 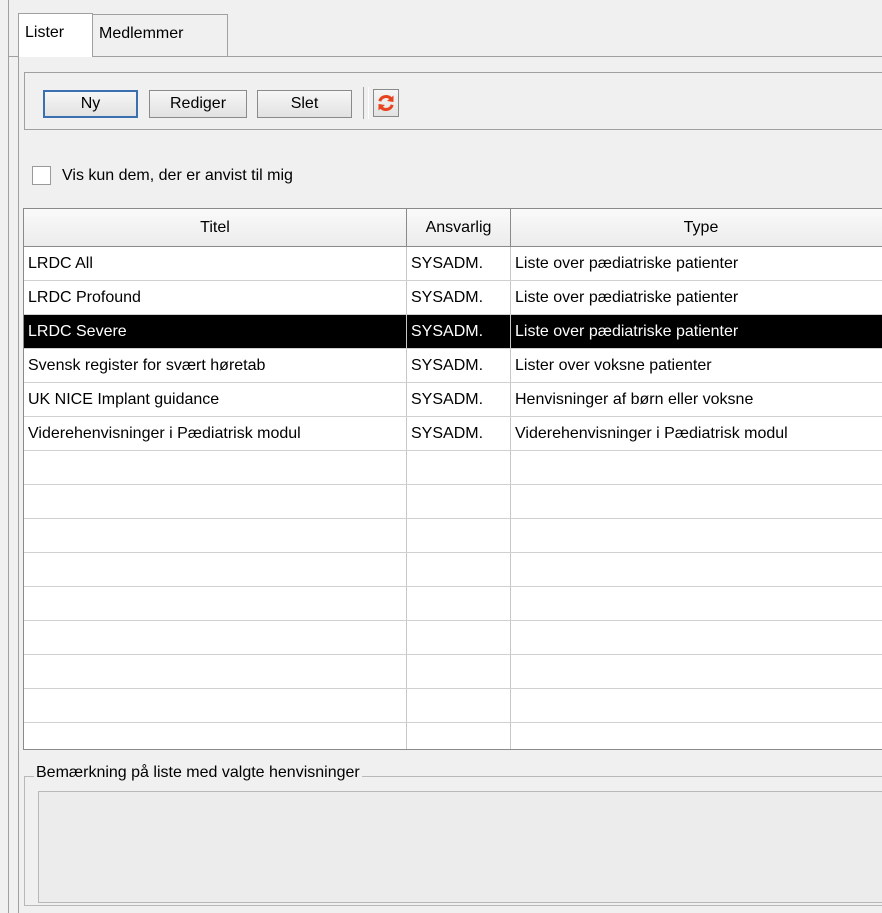 I want to click on cell-titel: UK NICE Implant guidance, so click(x=215, y=399).